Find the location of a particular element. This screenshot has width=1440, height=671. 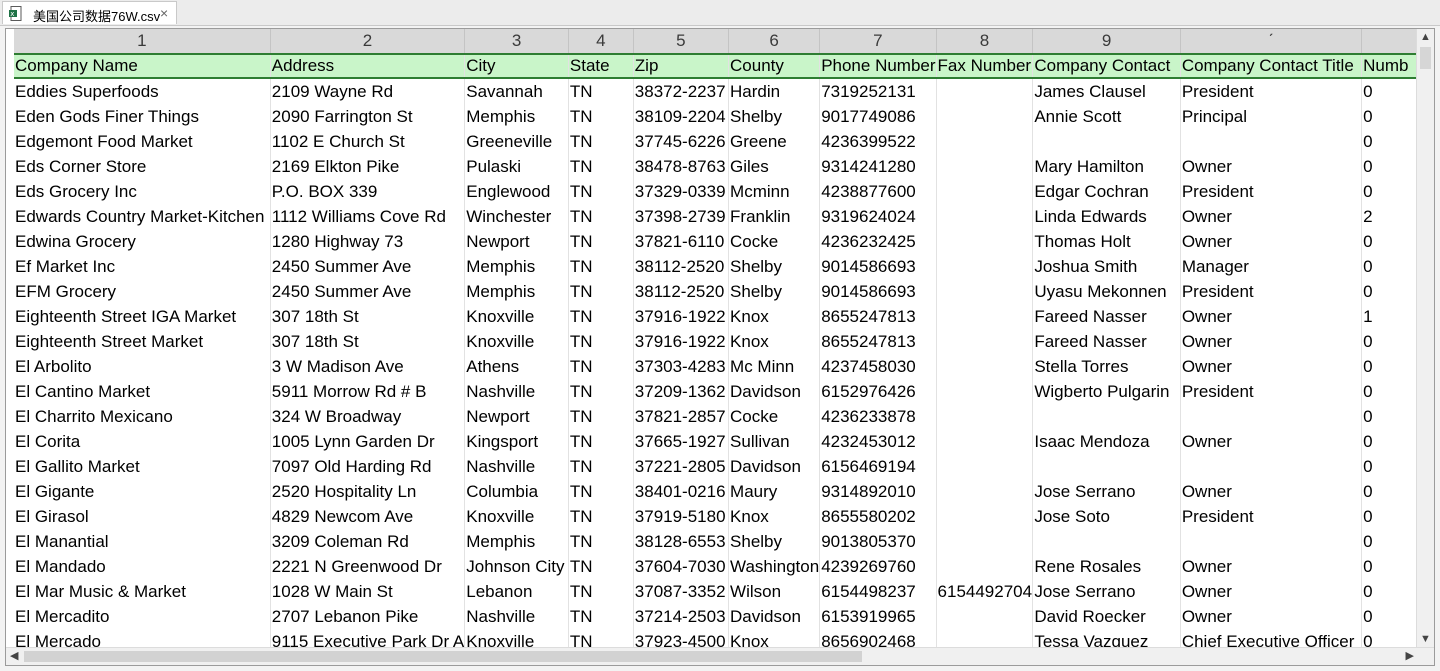

horizontal-scrollbar: ◀ ▶ is located at coordinates (720, 656).